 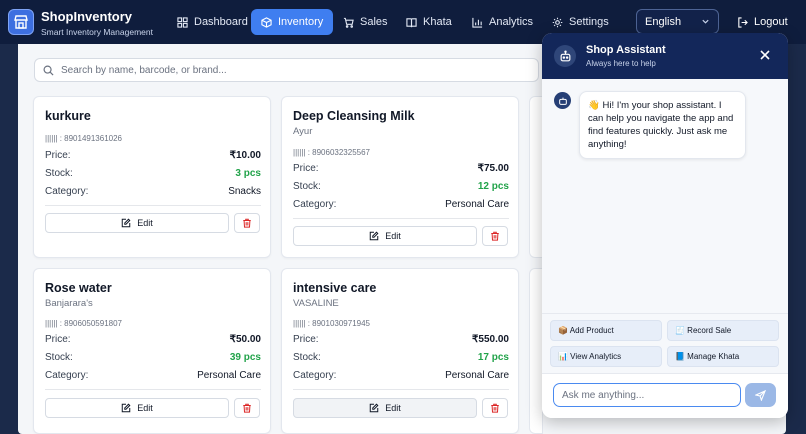 I want to click on nav-inventory: Inventory, so click(x=292, y=22).